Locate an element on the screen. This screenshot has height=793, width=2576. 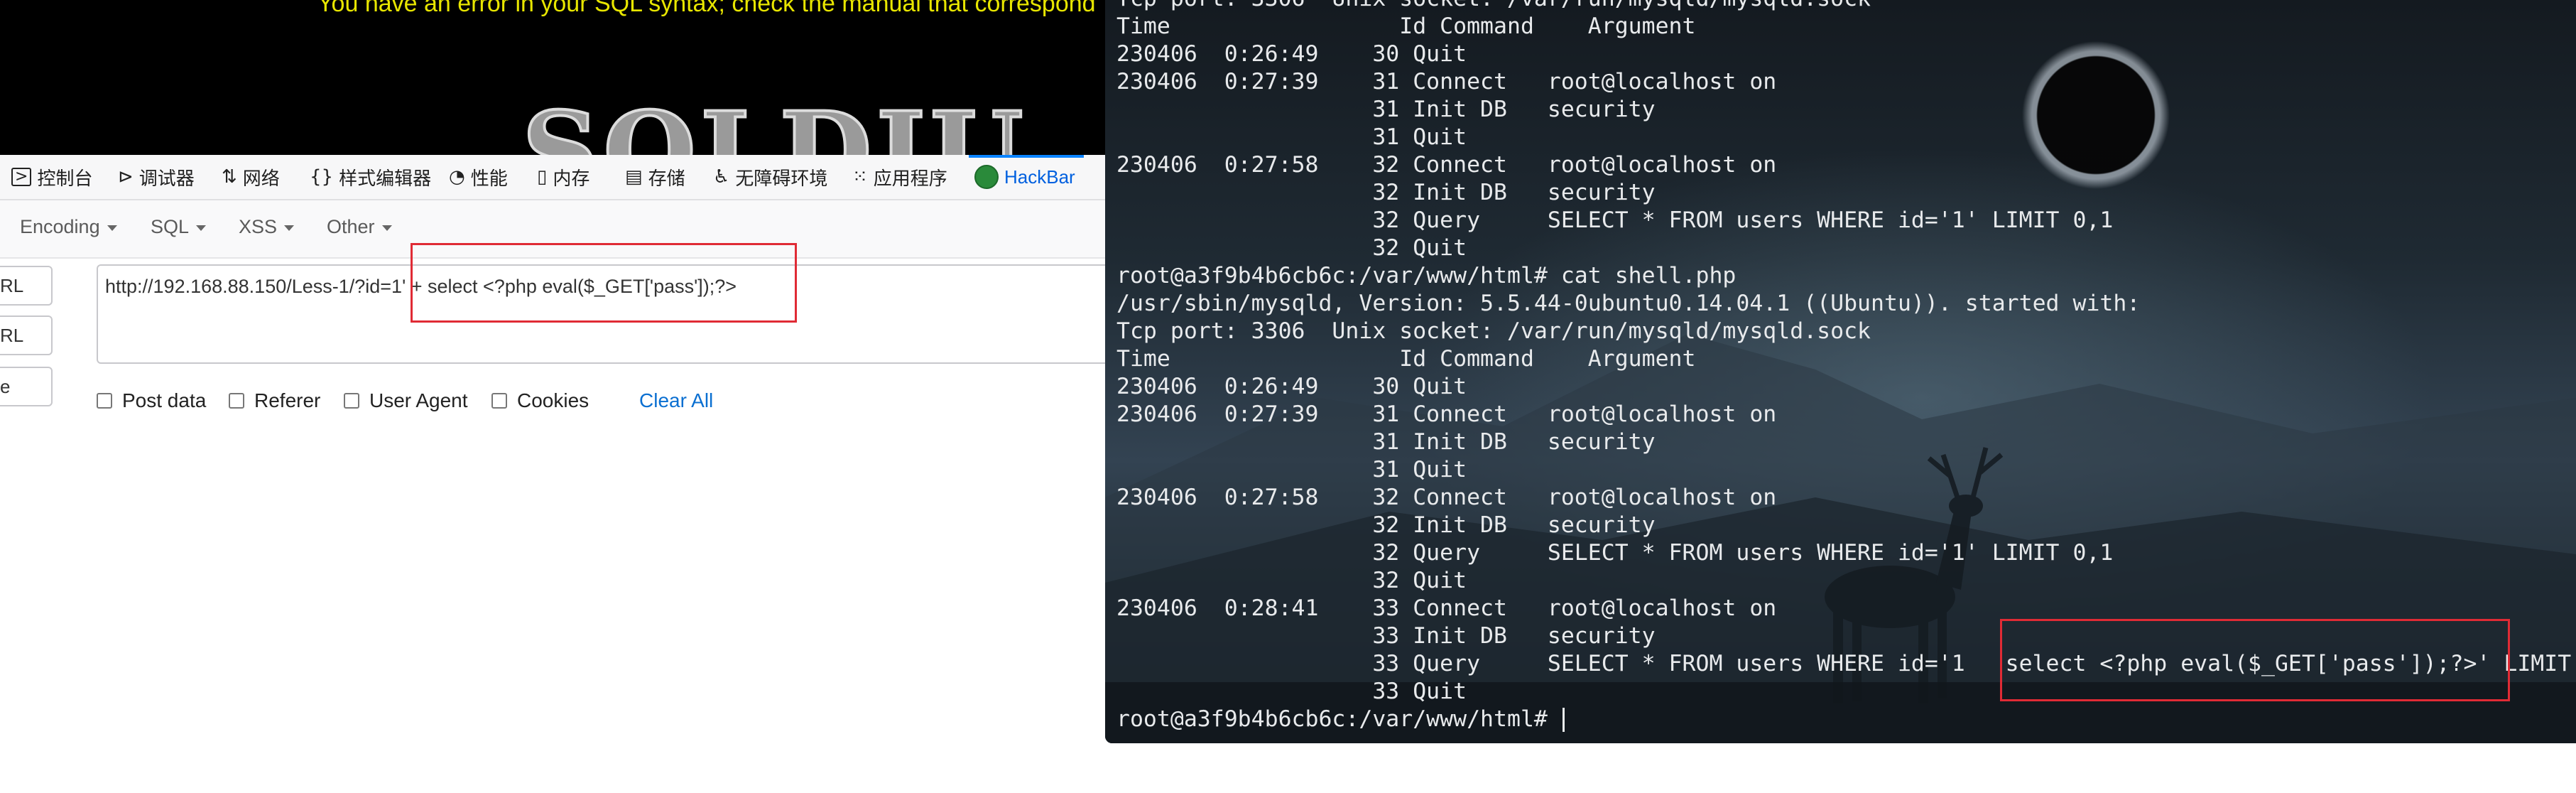
style-editor-icon: {} is located at coordinates (322, 177).